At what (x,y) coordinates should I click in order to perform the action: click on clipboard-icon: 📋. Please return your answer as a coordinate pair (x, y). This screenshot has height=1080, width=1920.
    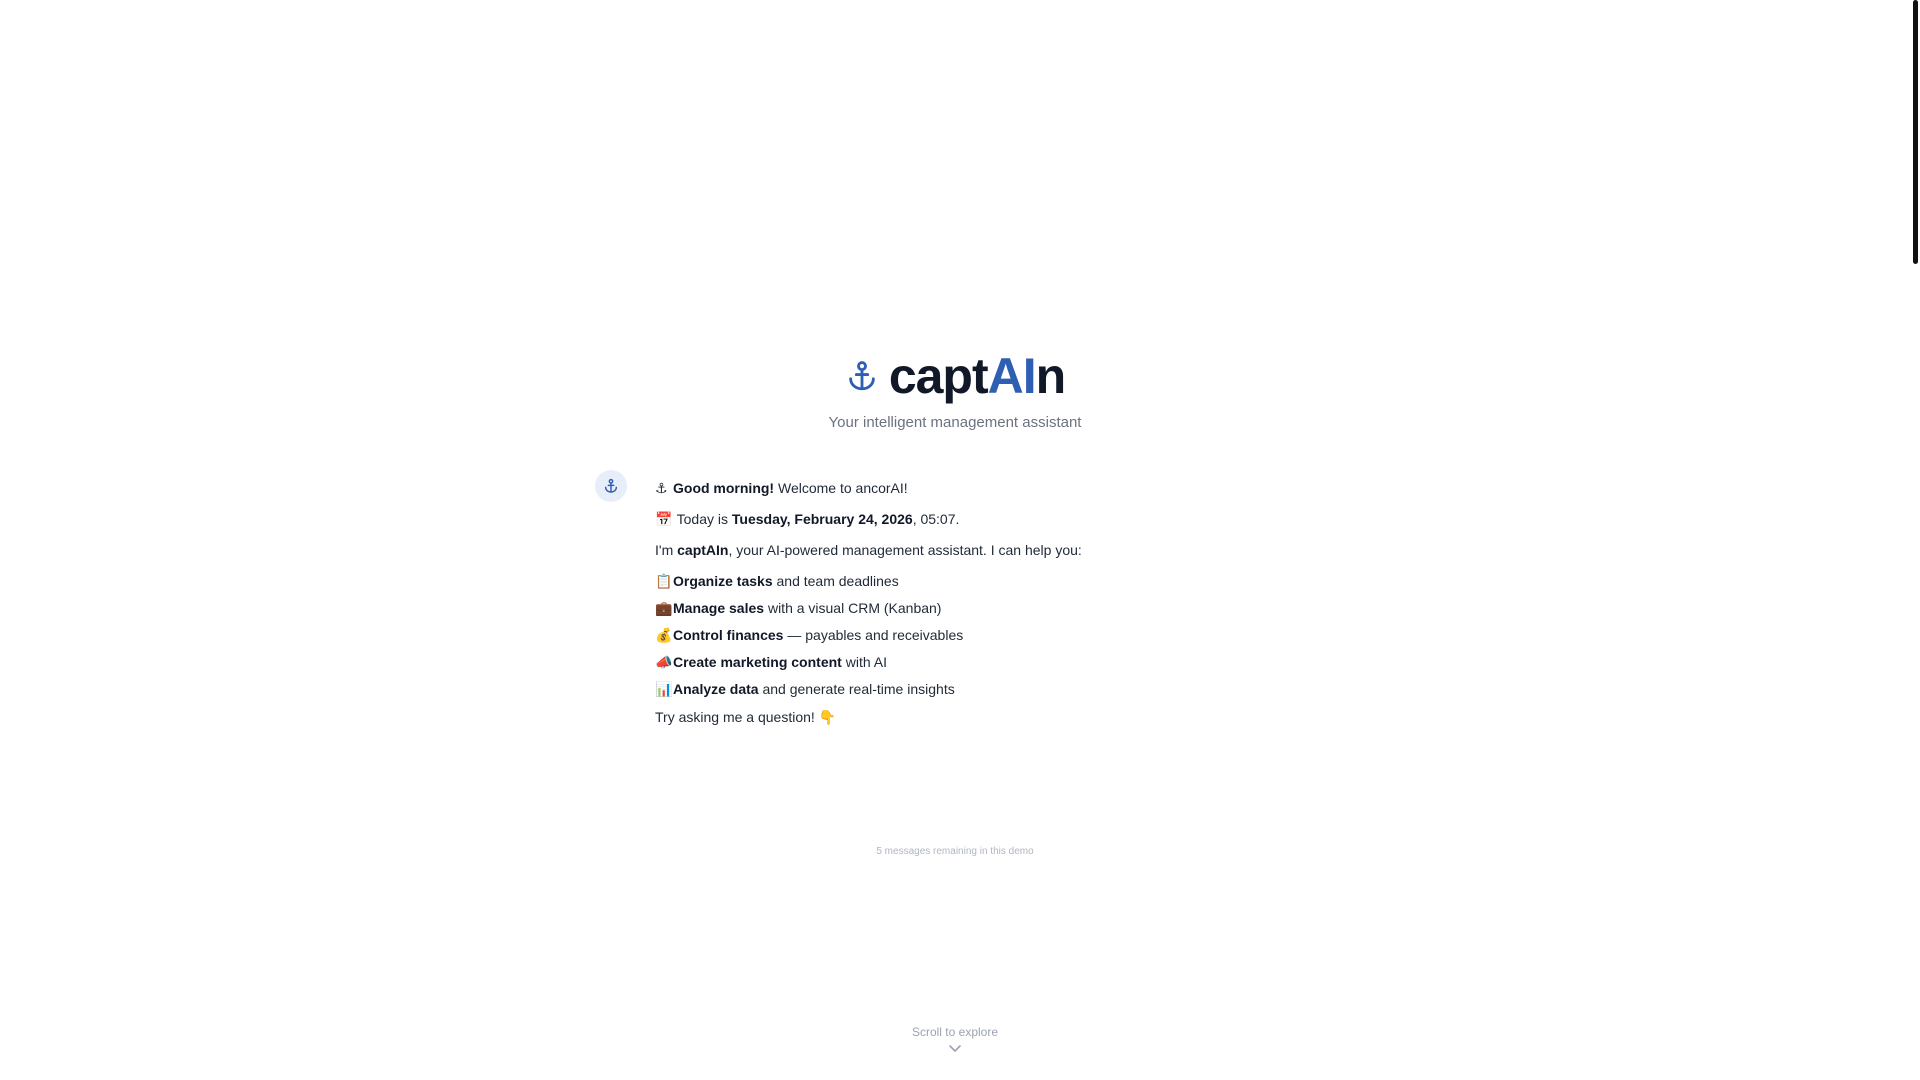
    Looking at the image, I should click on (664, 581).